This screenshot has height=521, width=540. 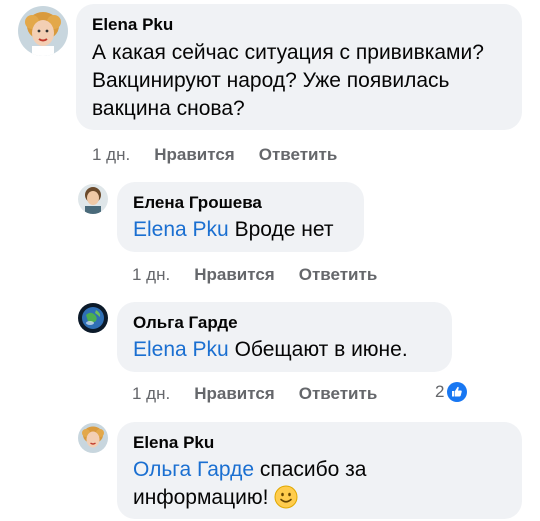 I want to click on reaction-summary: 2, so click(x=451, y=392).